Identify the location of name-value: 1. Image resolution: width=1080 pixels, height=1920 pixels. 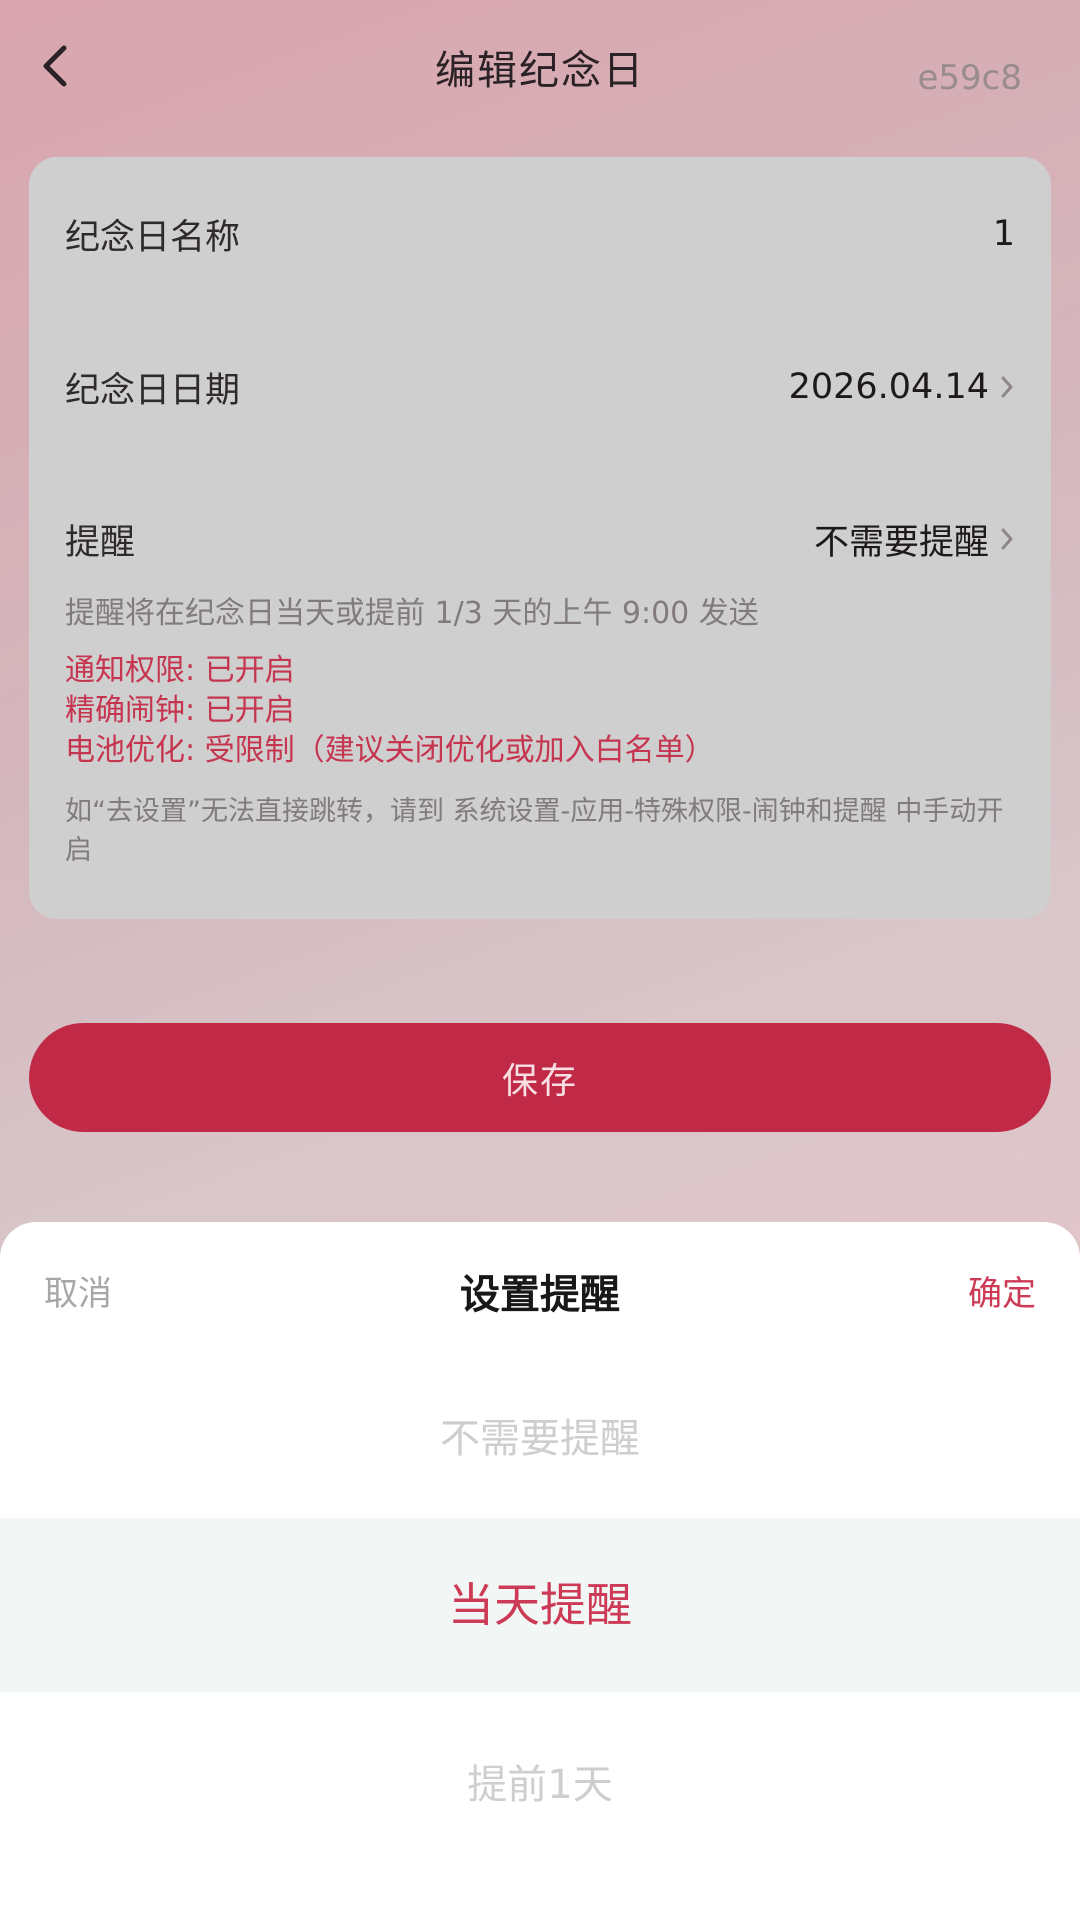
(1004, 234).